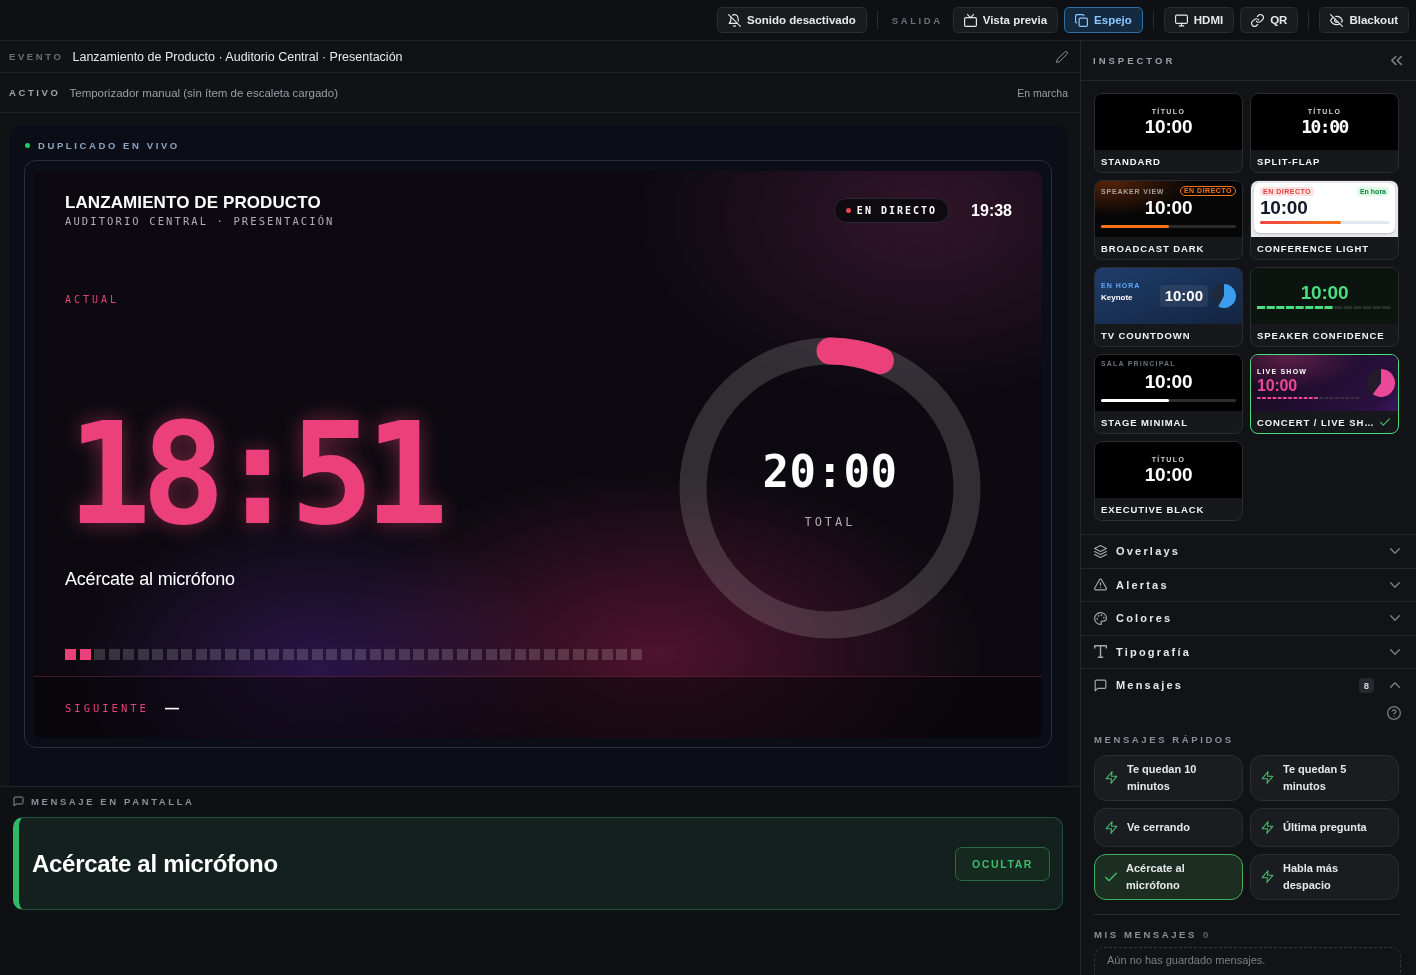 Image resolution: width=1416 pixels, height=975 pixels. What do you see at coordinates (1364, 20) in the screenshot?
I see `blackout-button: Blackout` at bounding box center [1364, 20].